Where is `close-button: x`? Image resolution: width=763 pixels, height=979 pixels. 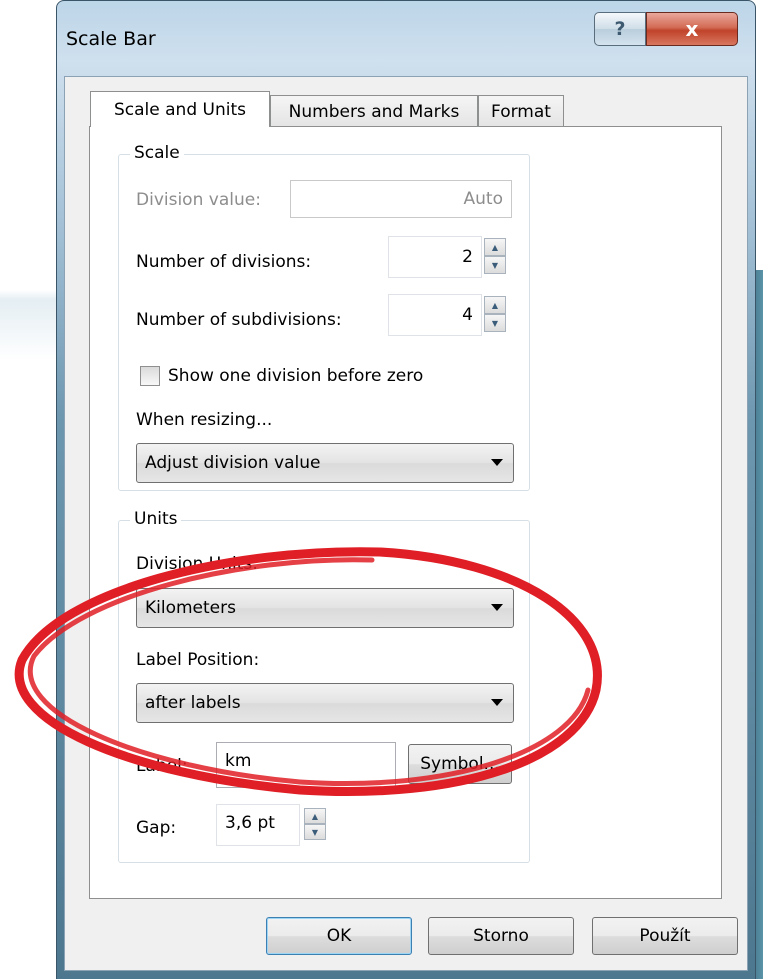 close-button: x is located at coordinates (692, 29).